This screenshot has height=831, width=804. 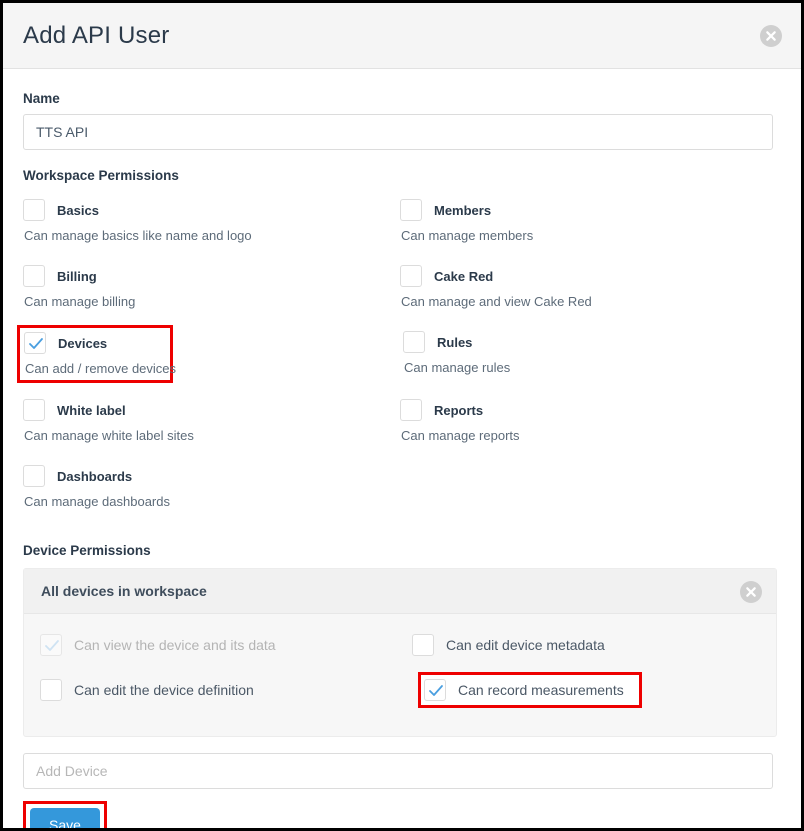 What do you see at coordinates (164, 690) in the screenshot?
I see `device-permission-label: Can edit the device definition` at bounding box center [164, 690].